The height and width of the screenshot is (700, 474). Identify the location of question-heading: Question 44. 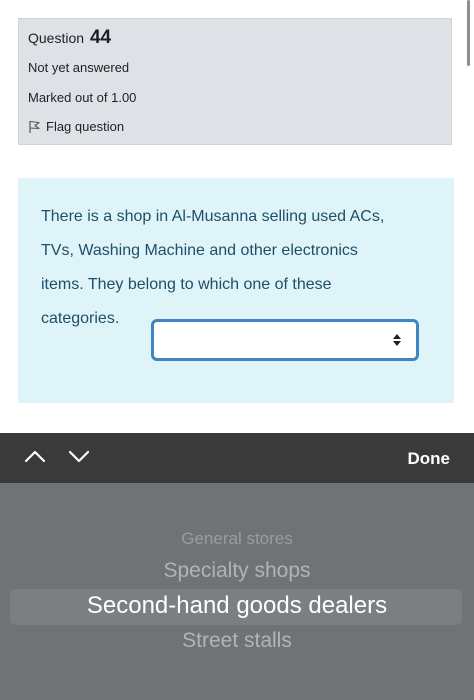
(69, 38).